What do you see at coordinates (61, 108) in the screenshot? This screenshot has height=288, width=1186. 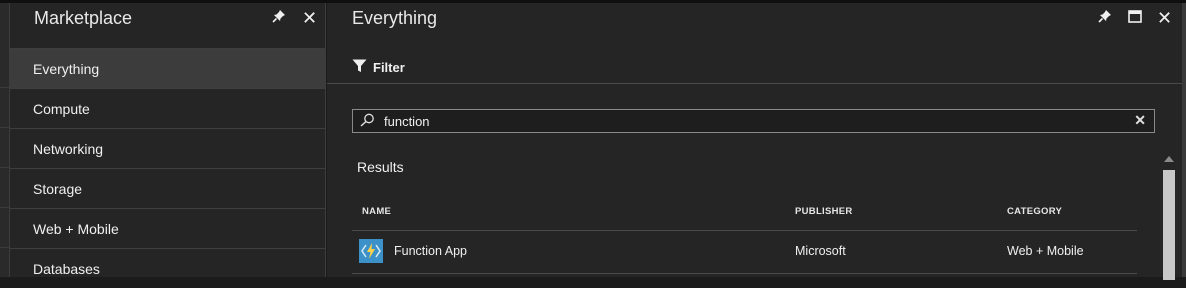 I see `menu-item-label: Compute` at bounding box center [61, 108].